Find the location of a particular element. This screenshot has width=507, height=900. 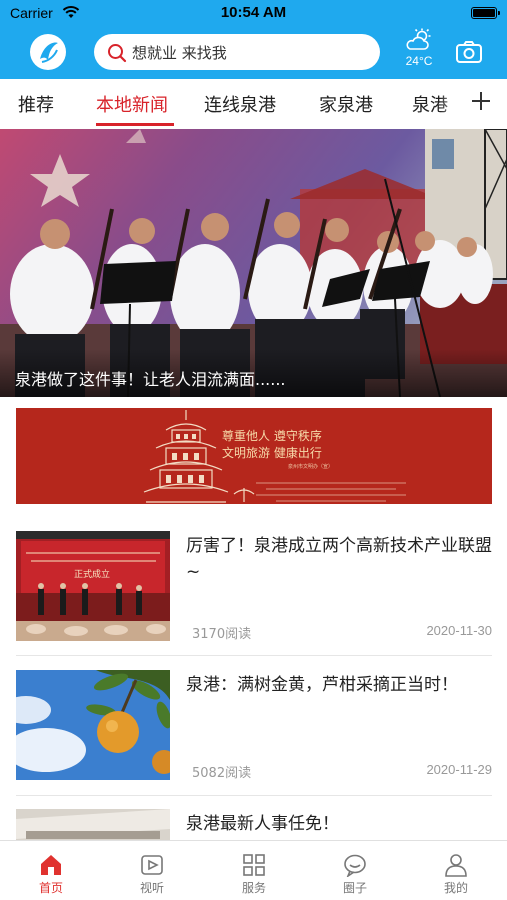

home-icon is located at coordinates (51, 865).